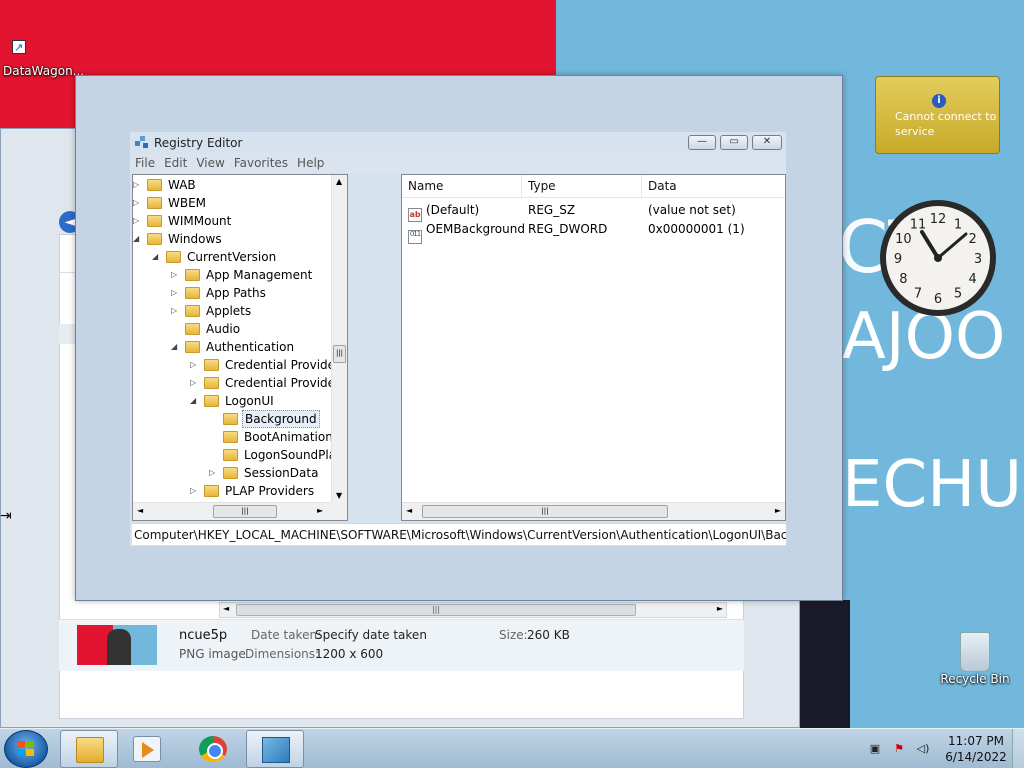 This screenshot has width=1024, height=768. Describe the element at coordinates (696, 229) in the screenshot. I see `value-data: 0x00000001 (1)` at that location.